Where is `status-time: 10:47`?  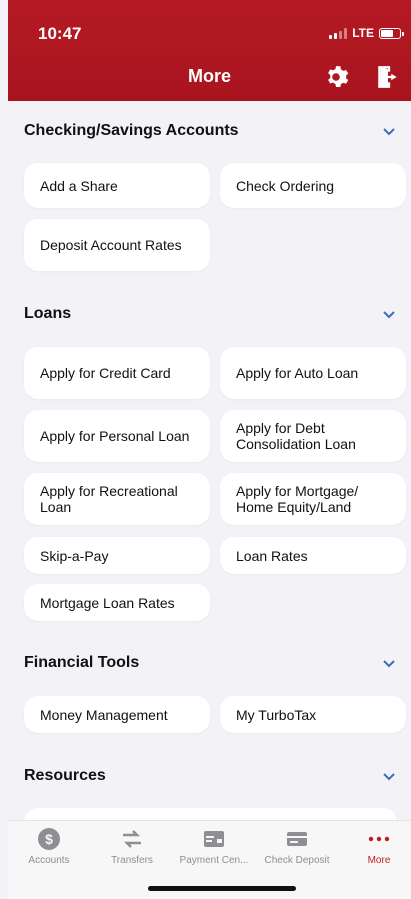
status-time: 10:47 is located at coordinates (60, 33).